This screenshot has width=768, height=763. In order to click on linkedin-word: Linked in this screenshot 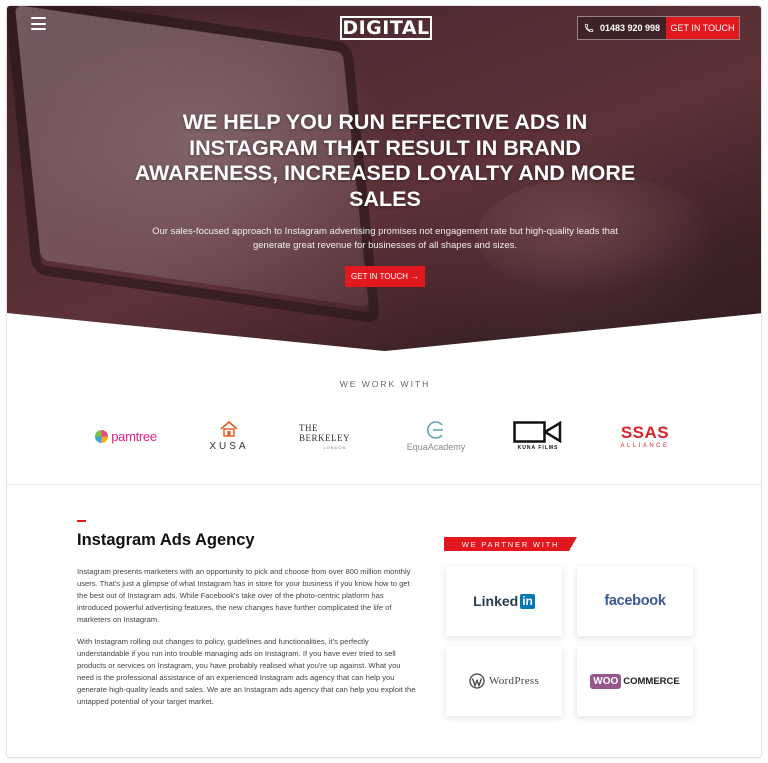, I will do `click(496, 601)`.